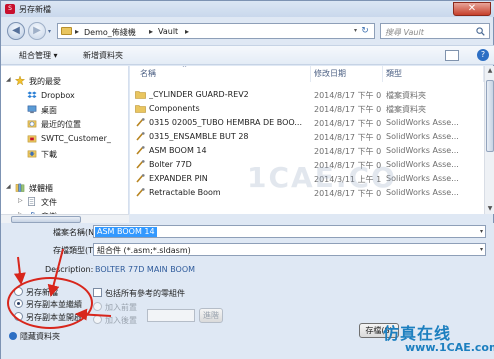 This screenshot has height=359, width=494. I want to click on file-list-scrollbar: ▲ ▼, so click(489, 140).